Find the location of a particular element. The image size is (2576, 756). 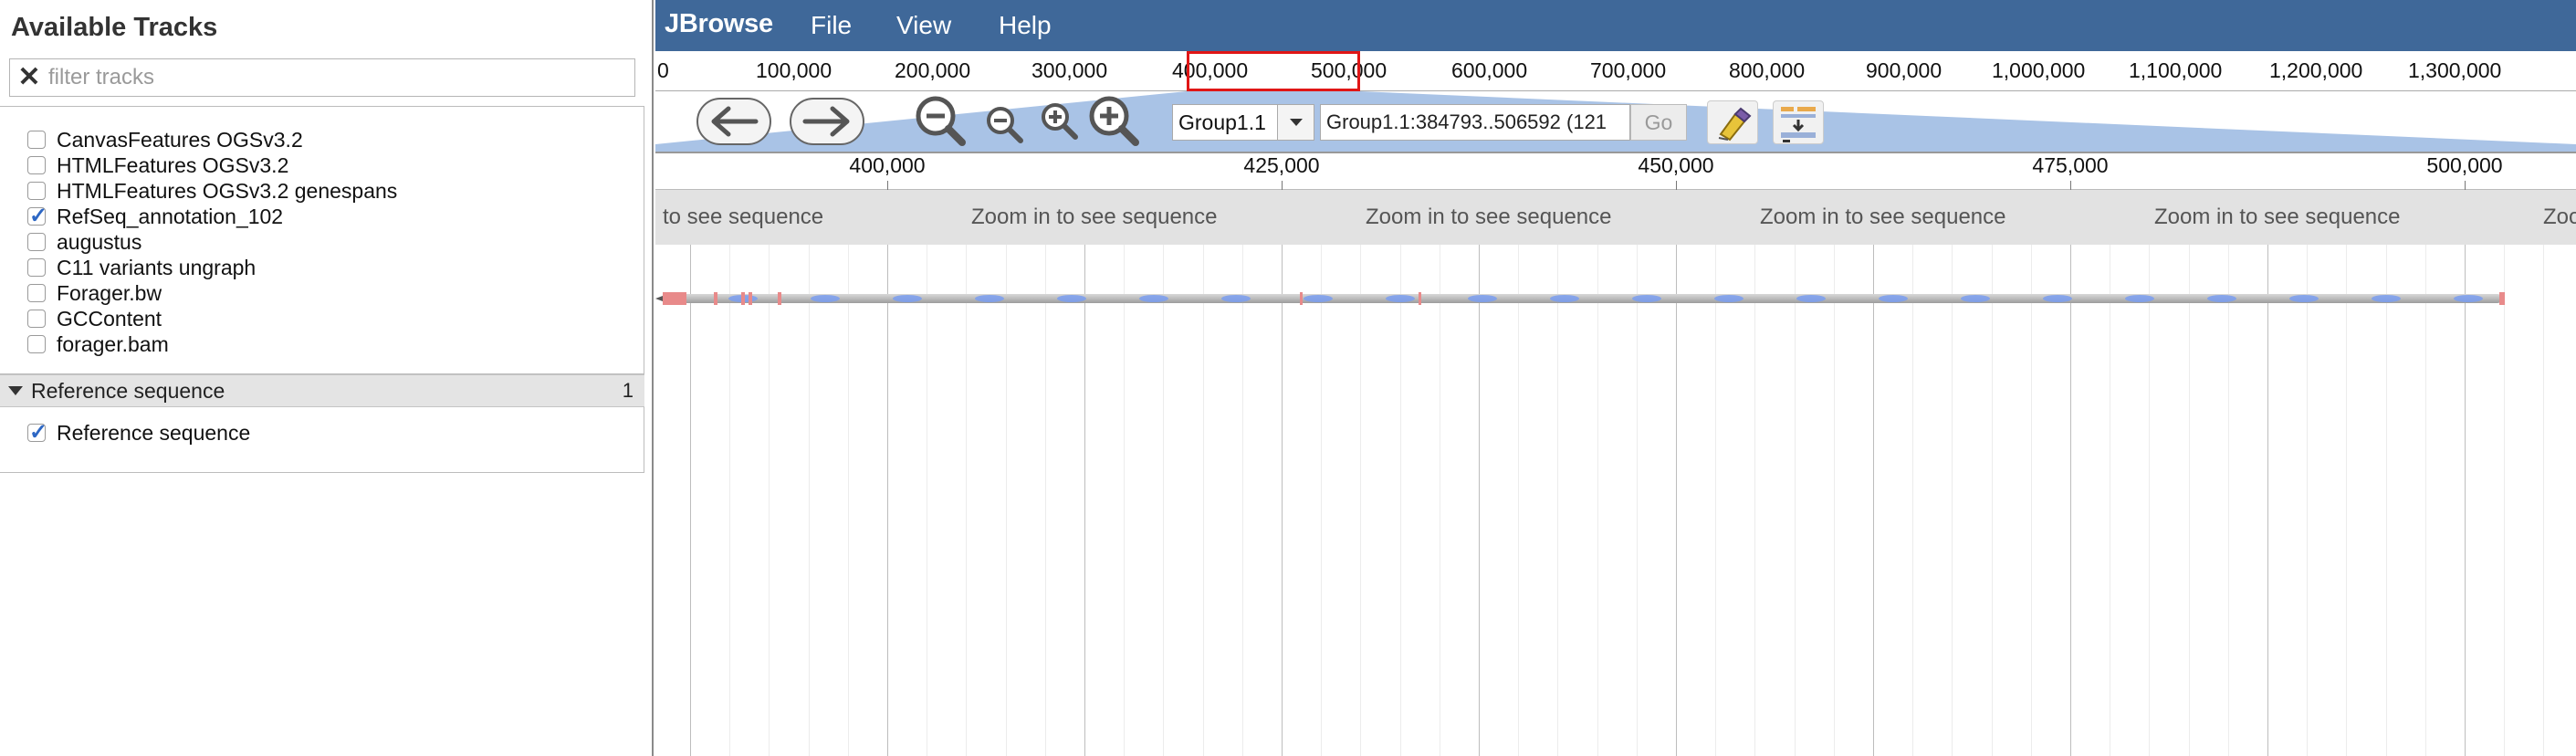

track-label: GCContent is located at coordinates (109, 318).